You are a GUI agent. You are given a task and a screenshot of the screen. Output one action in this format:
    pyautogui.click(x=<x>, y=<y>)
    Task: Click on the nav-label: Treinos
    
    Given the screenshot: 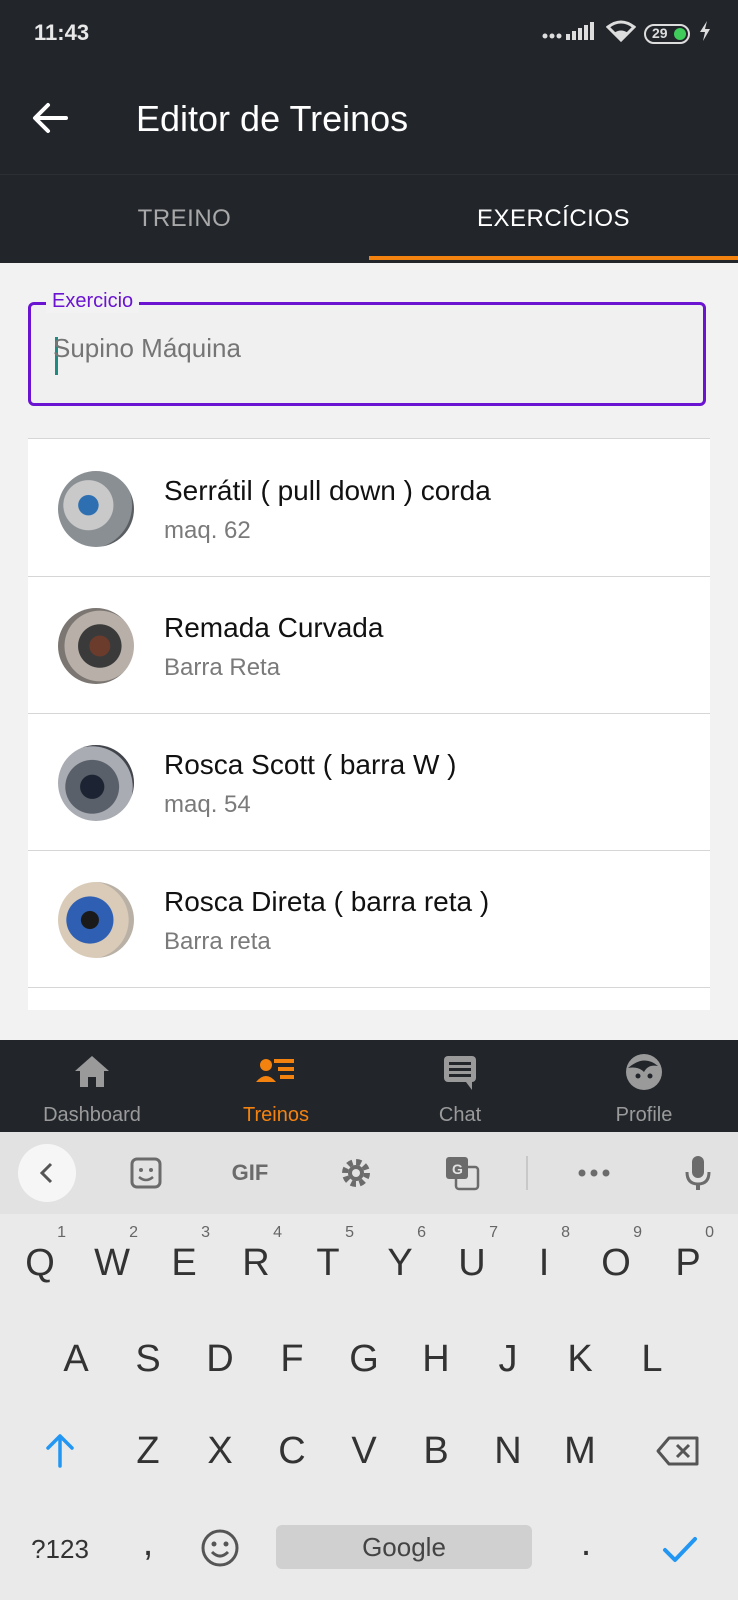 What is the action you would take?
    pyautogui.click(x=276, y=1115)
    